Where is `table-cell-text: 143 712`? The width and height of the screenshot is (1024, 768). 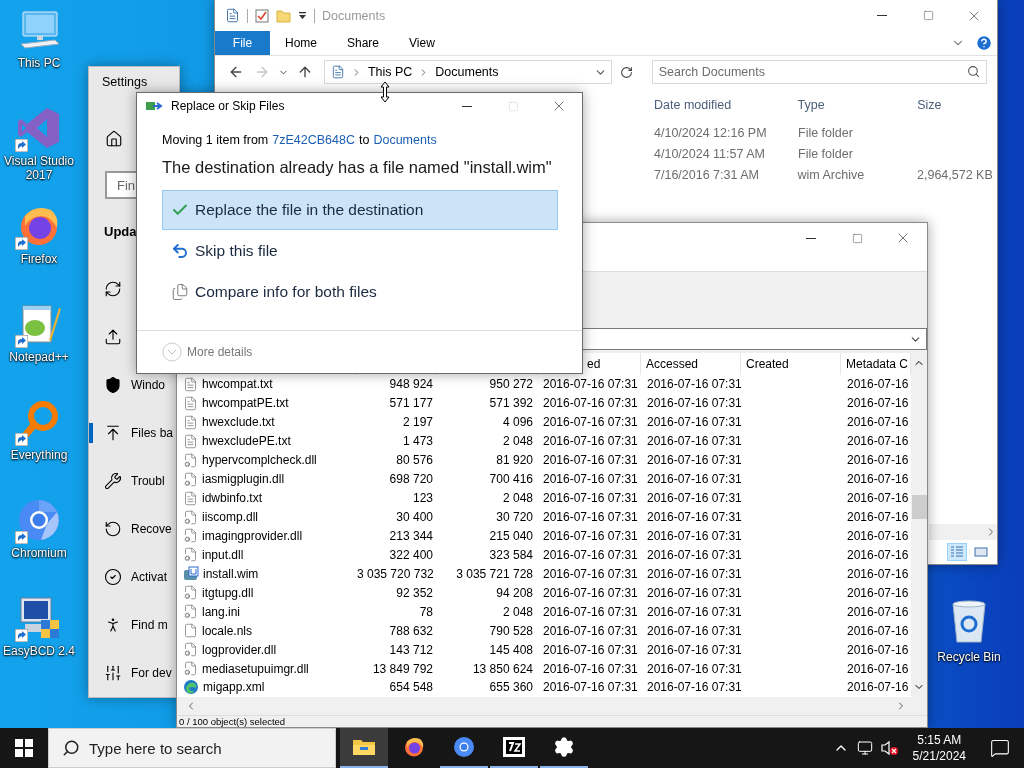 table-cell-text: 143 712 is located at coordinates (411, 649).